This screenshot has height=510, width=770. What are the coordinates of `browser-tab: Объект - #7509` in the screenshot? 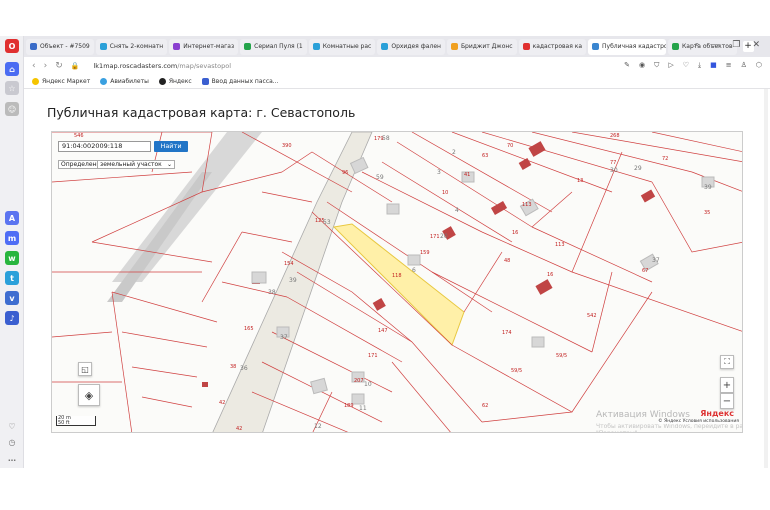 It's located at (60, 46).